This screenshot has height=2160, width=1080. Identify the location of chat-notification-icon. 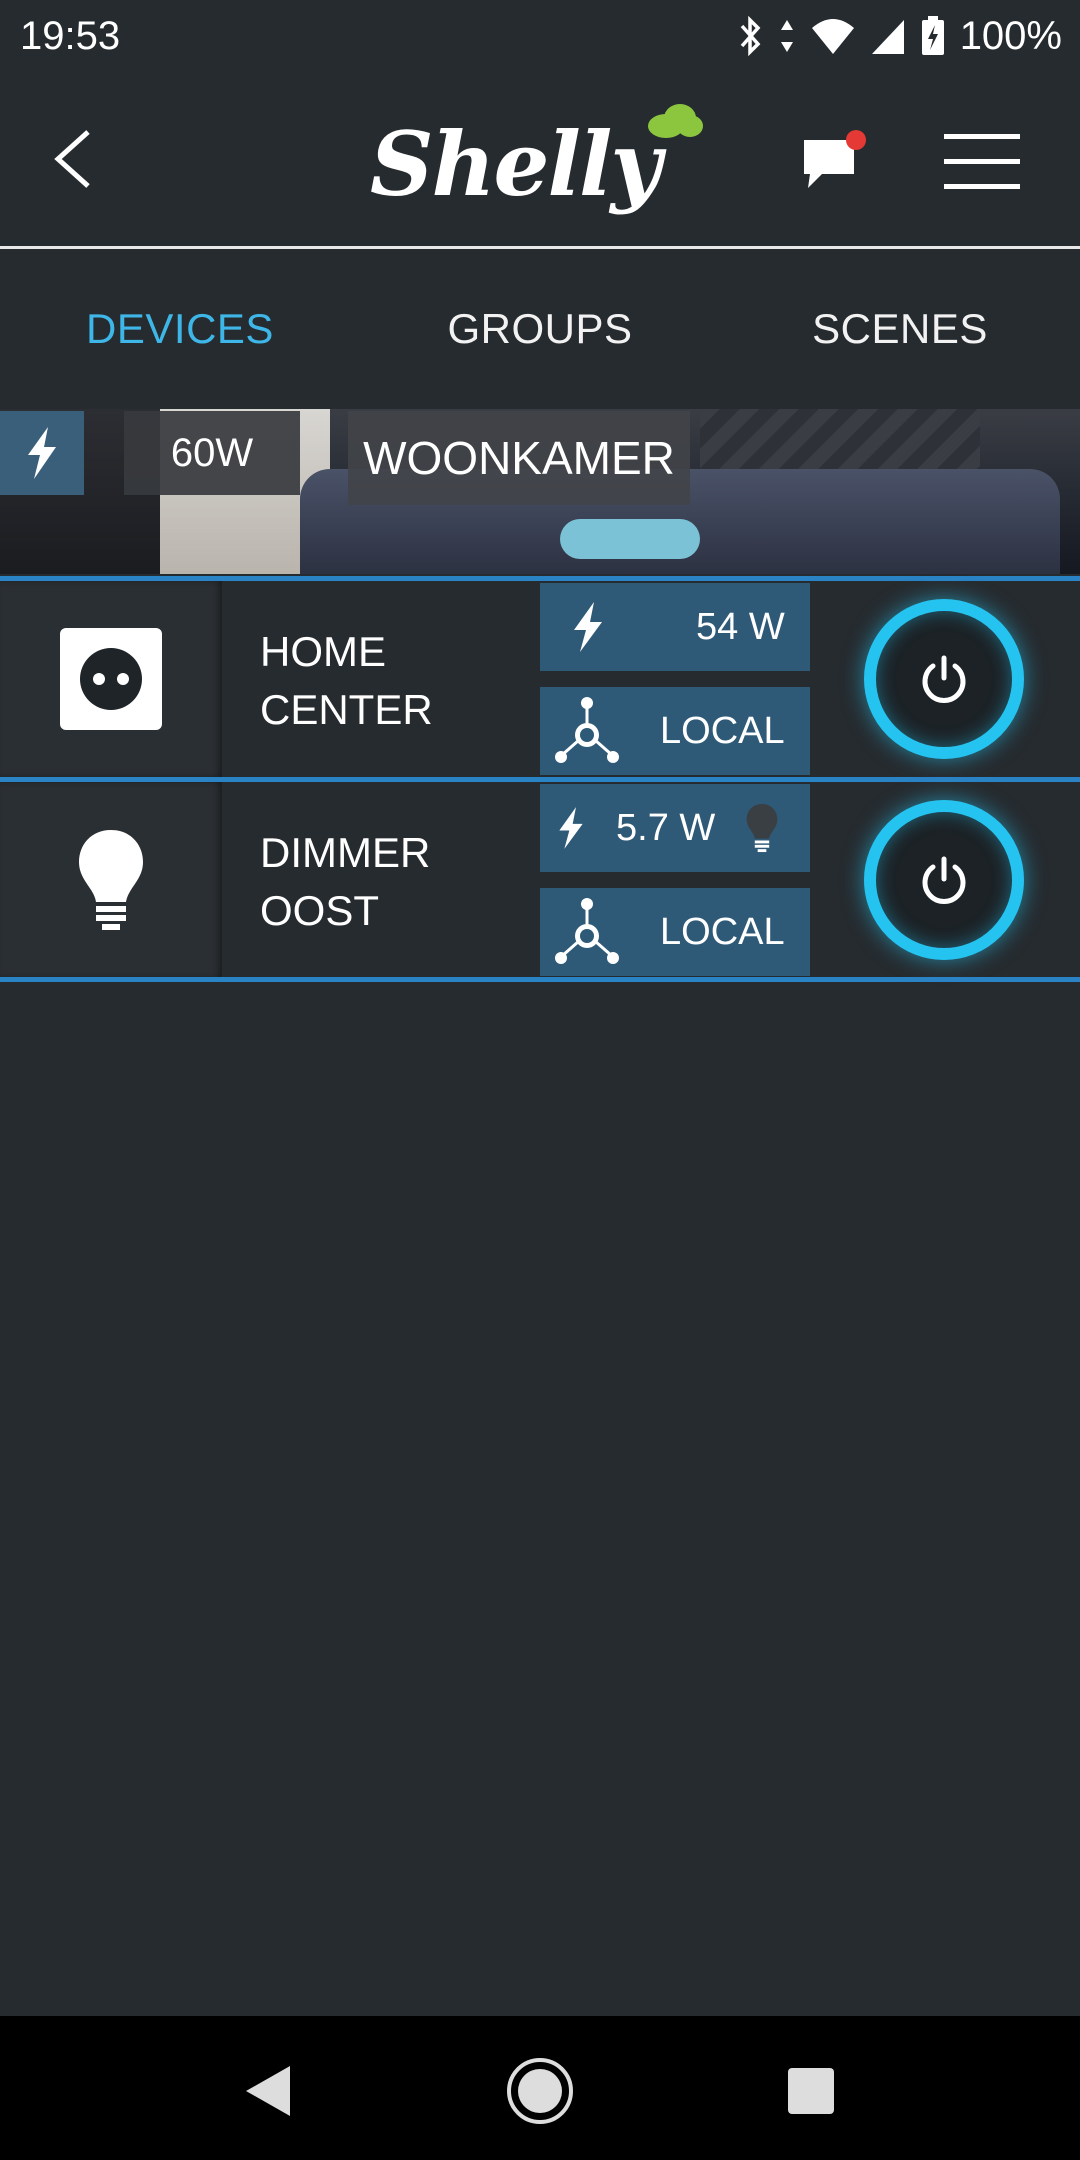
(831, 161).